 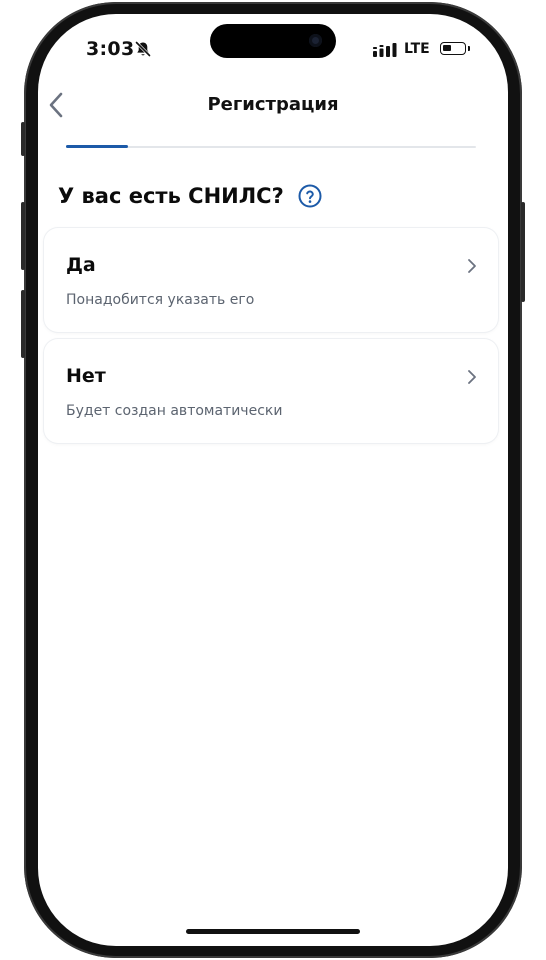 I want to click on action-button, so click(x=23, y=139).